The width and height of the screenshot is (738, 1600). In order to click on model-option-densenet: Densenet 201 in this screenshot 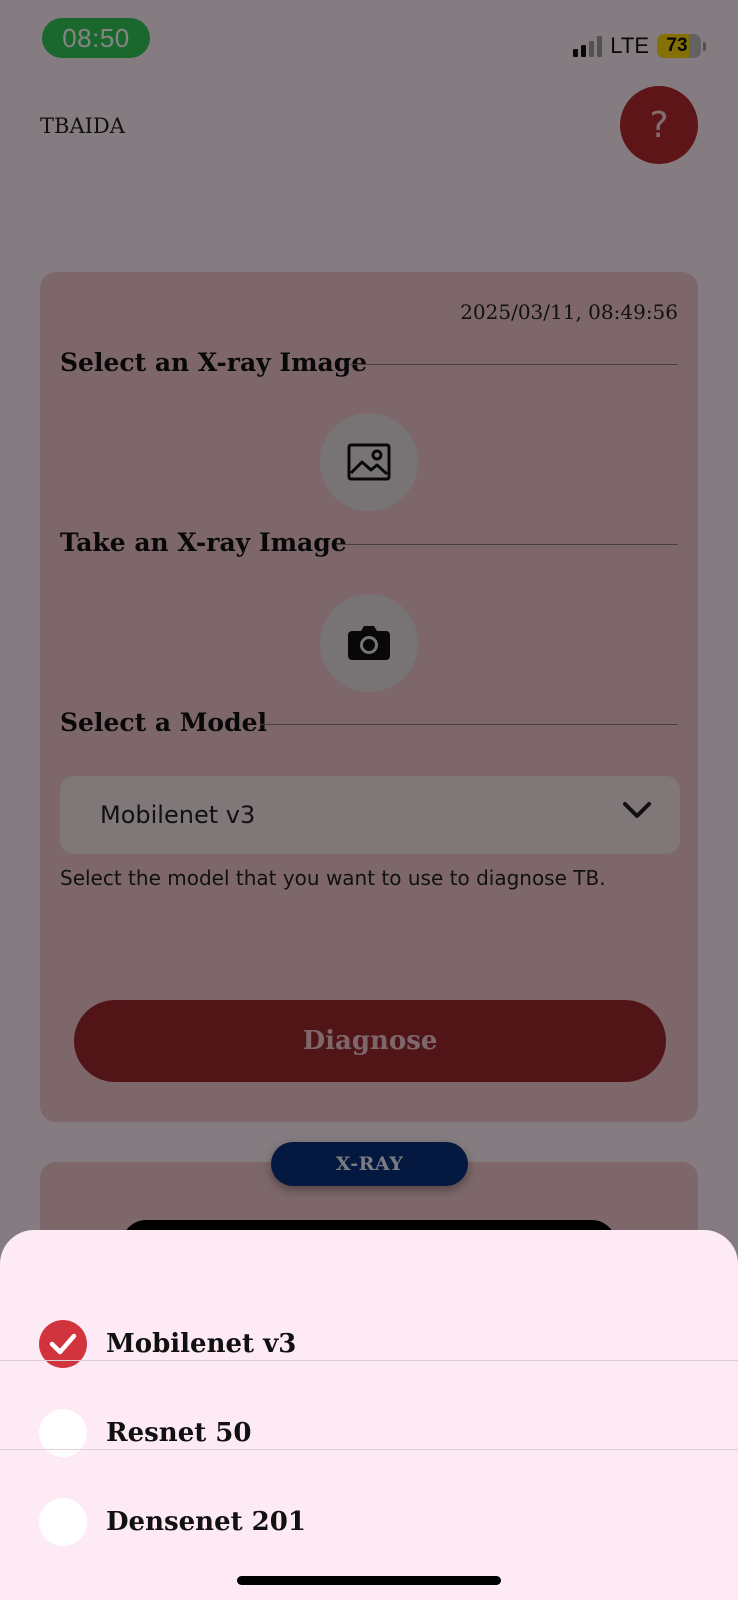, I will do `click(369, 1522)`.